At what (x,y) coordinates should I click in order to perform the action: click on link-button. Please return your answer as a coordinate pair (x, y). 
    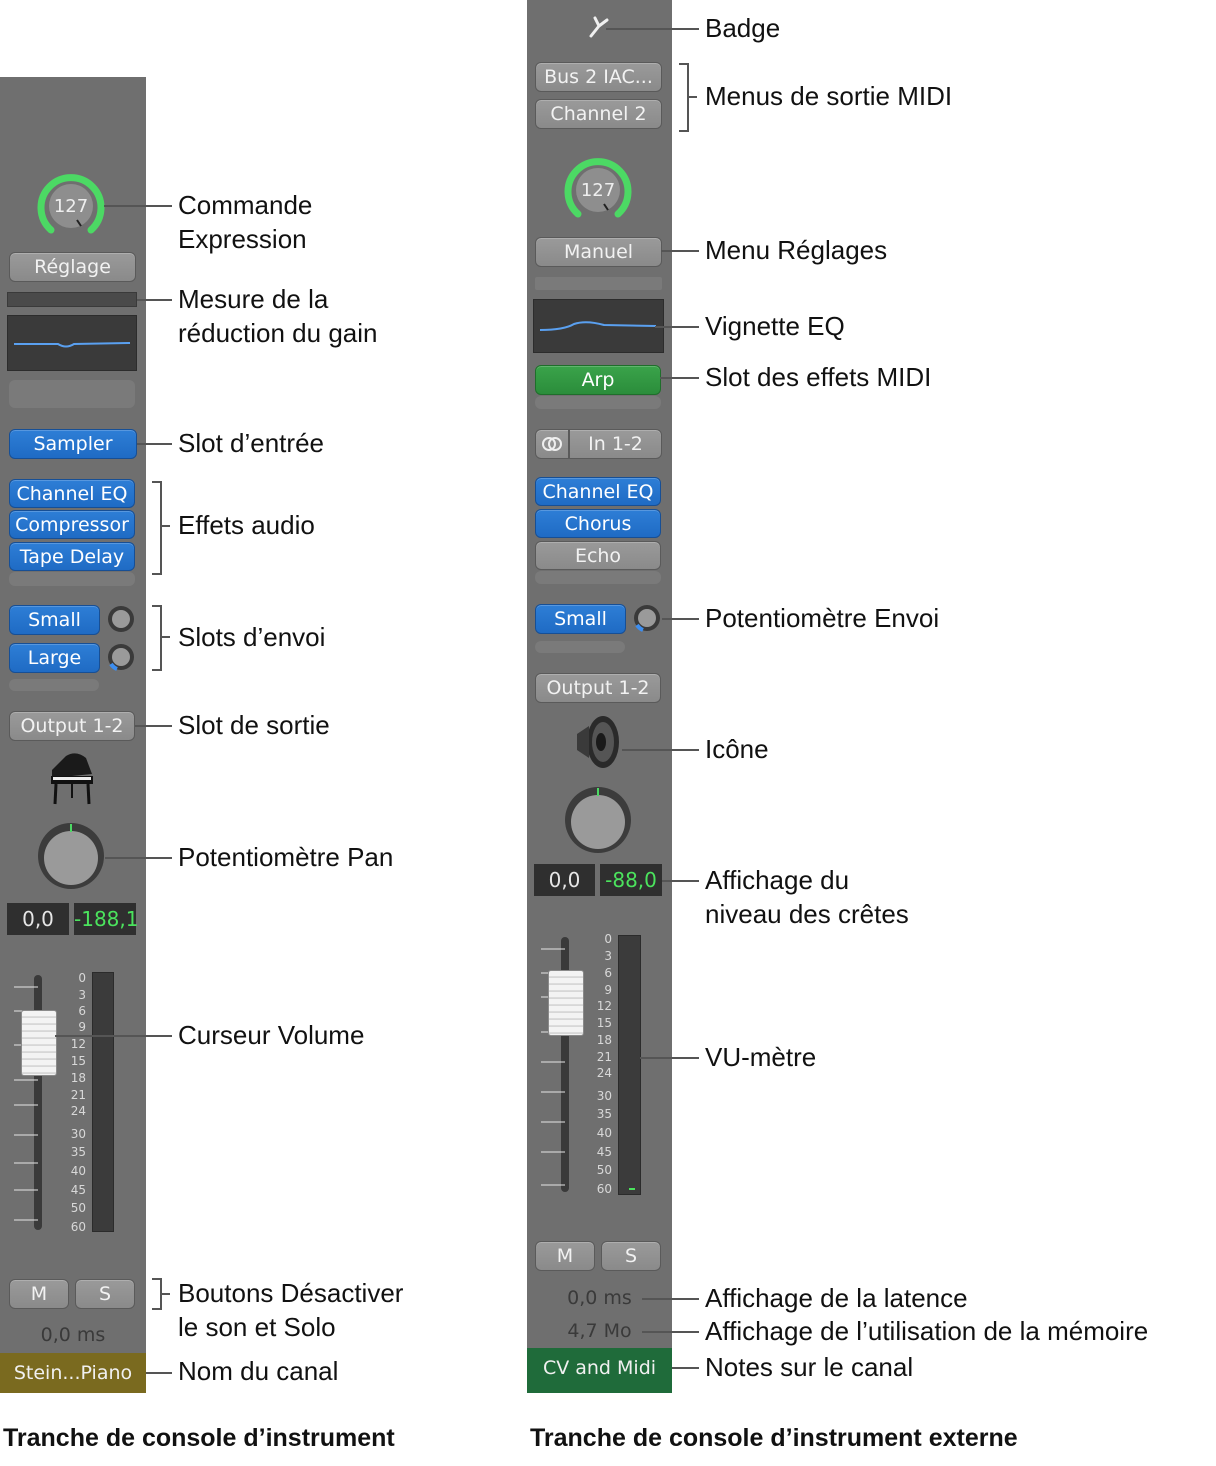
    Looking at the image, I should click on (552, 444).